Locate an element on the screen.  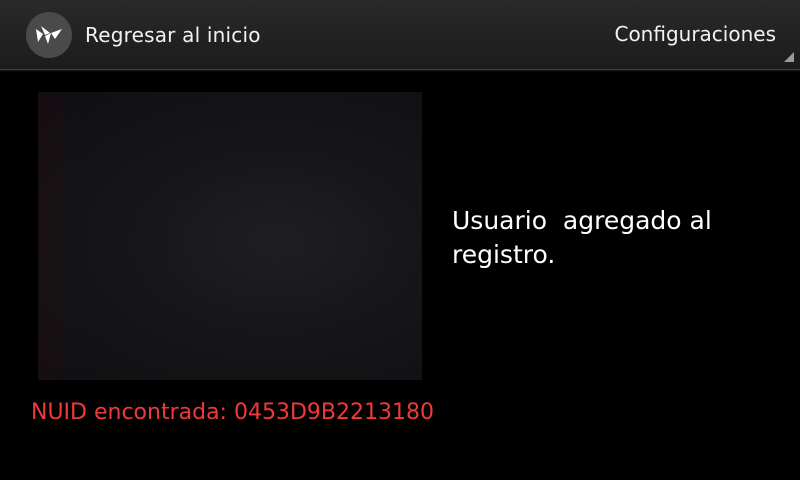
home-button: Regresar al inicio is located at coordinates (143, 35).